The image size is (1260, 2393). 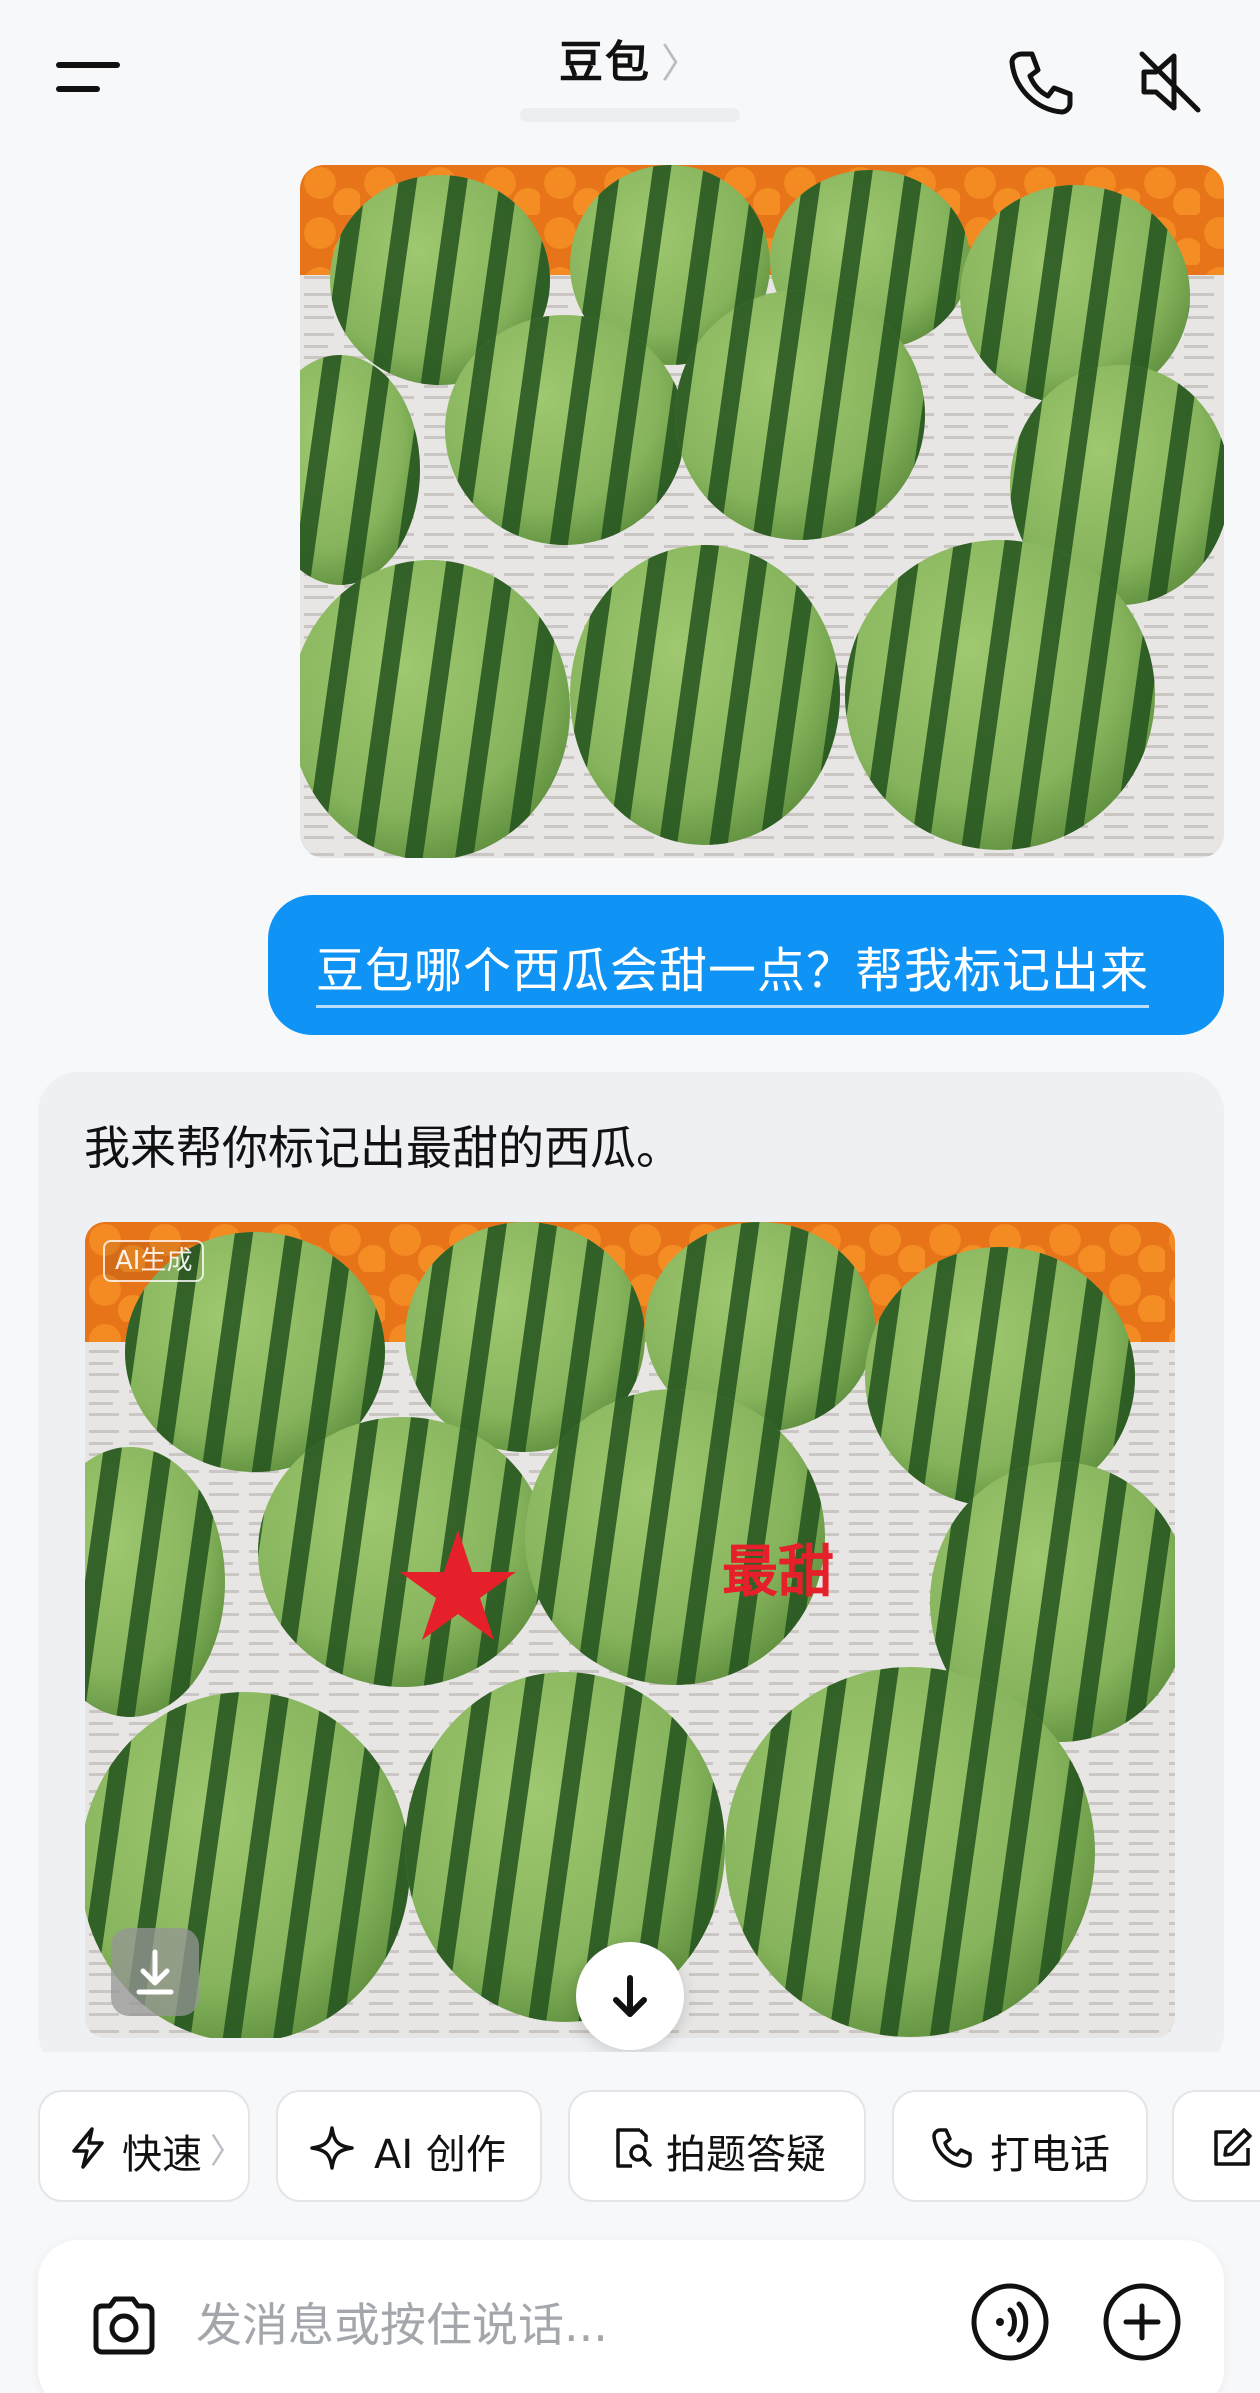 What do you see at coordinates (440, 2155) in the screenshot?
I see `quick-chip-ai-create-label: AI 创作` at bounding box center [440, 2155].